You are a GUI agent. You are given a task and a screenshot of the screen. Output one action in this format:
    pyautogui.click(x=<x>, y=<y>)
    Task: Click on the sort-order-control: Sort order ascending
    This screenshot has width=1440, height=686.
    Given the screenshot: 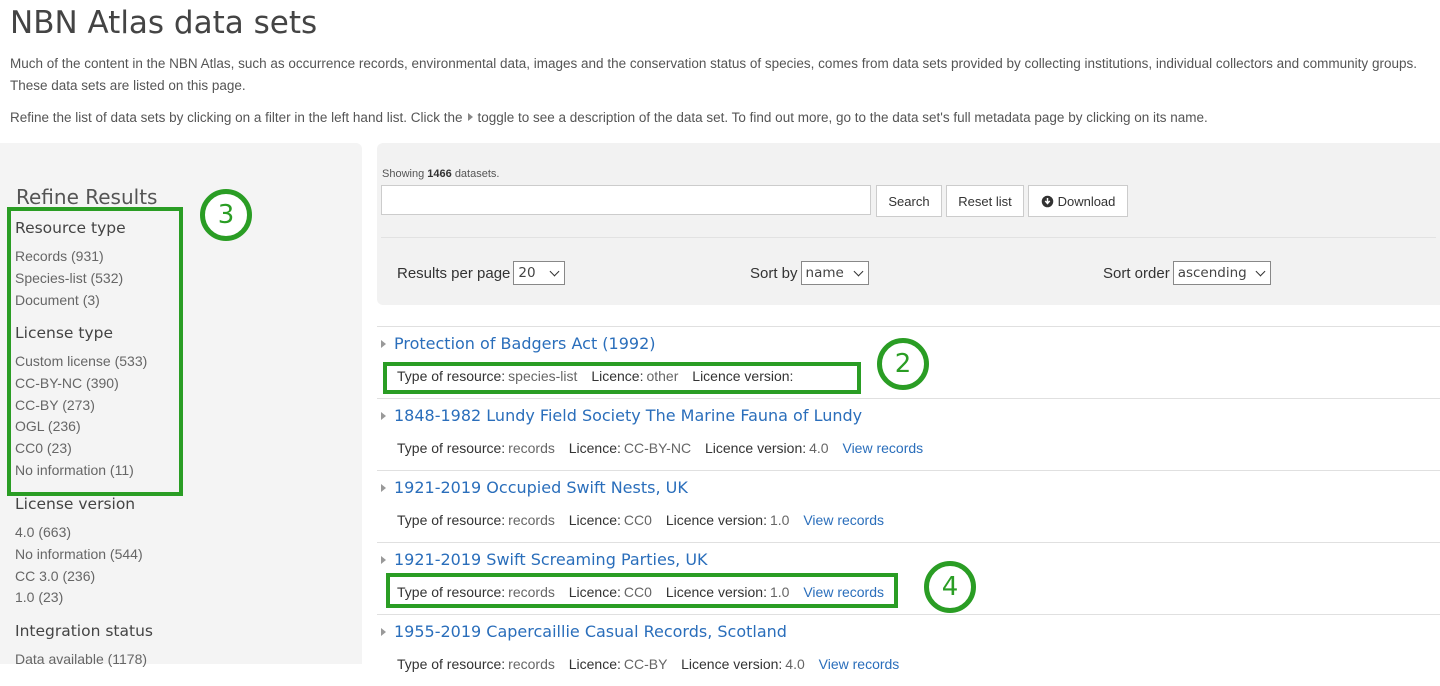 What is the action you would take?
    pyautogui.click(x=1187, y=273)
    